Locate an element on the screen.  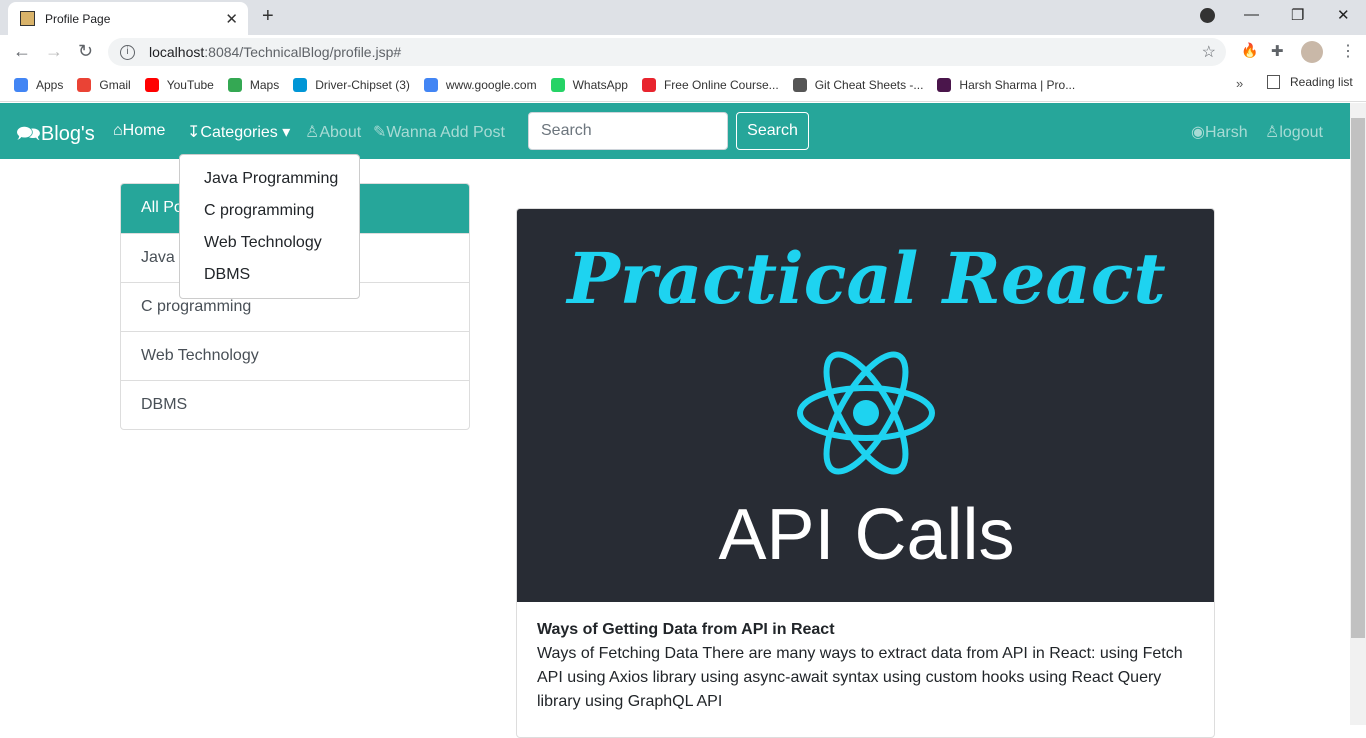
react-logo-icon is located at coordinates (866, 413).